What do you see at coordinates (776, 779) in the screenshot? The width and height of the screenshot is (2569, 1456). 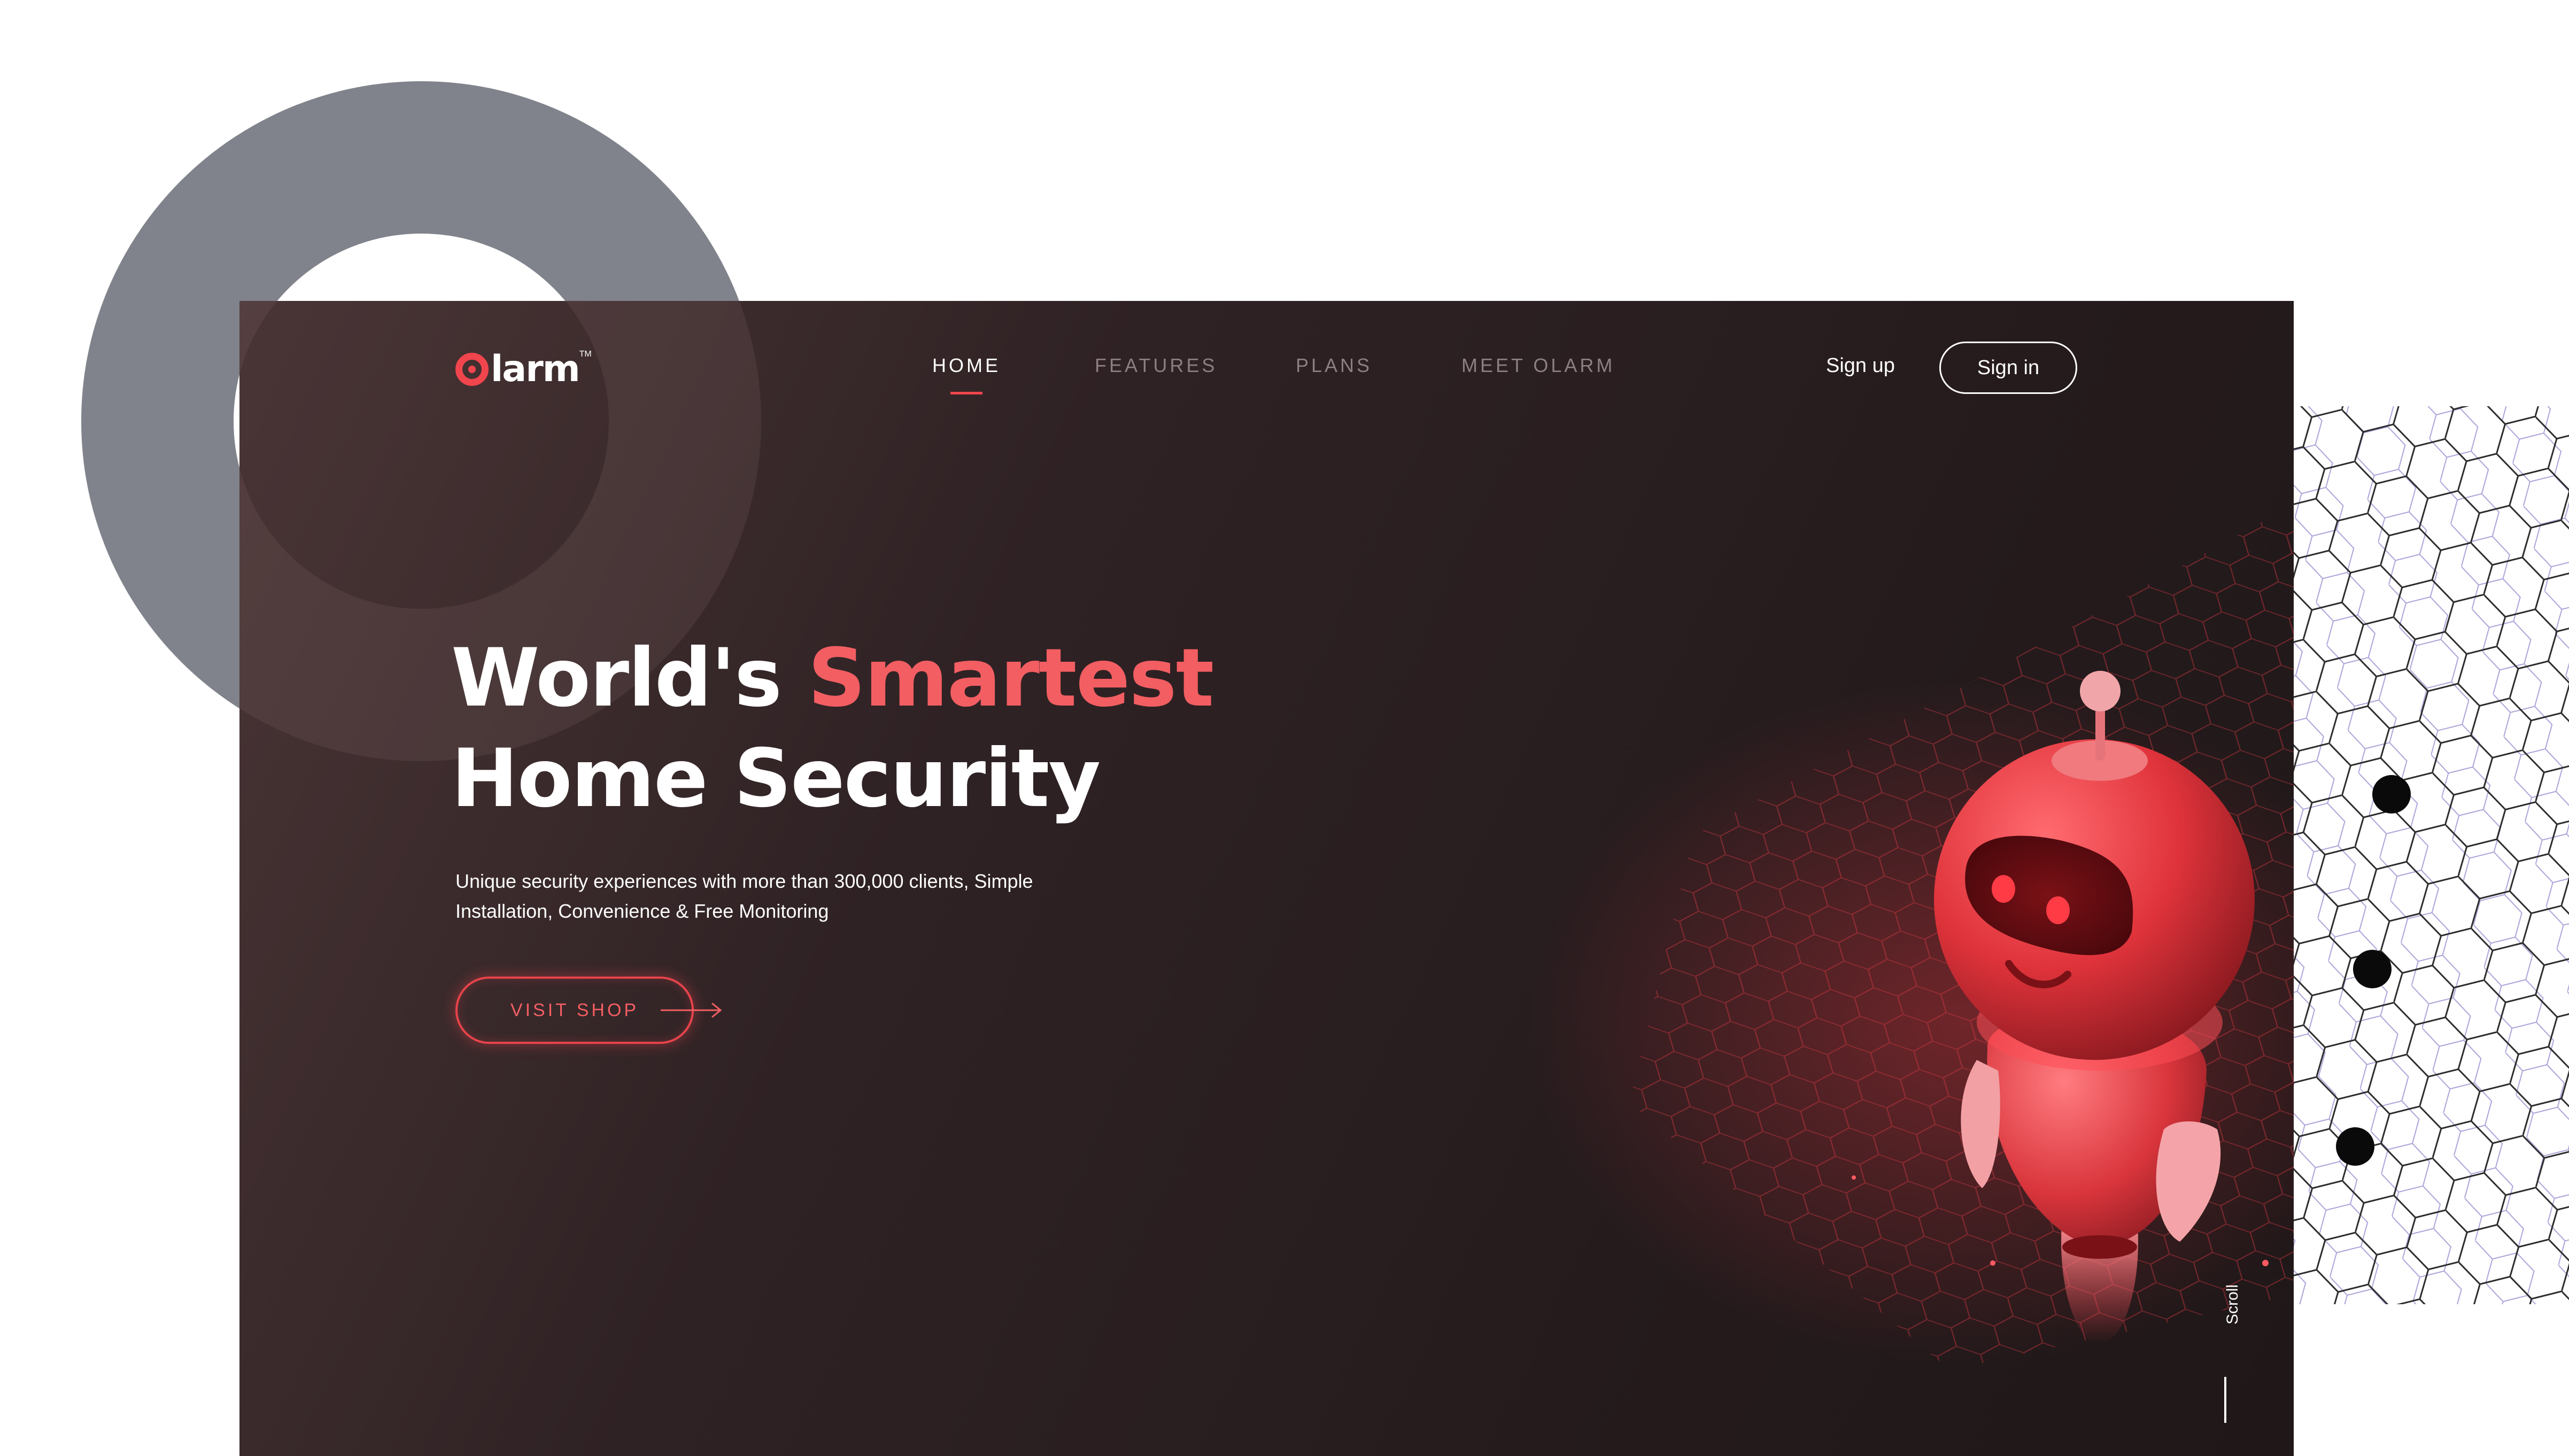 I see `hero-title-line2: Home Security` at bounding box center [776, 779].